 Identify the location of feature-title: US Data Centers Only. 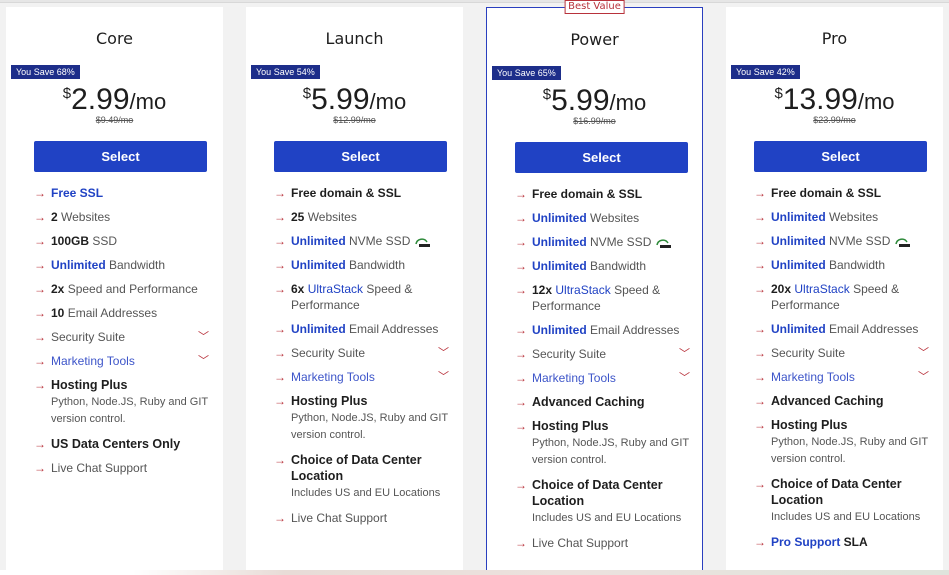
(116, 444).